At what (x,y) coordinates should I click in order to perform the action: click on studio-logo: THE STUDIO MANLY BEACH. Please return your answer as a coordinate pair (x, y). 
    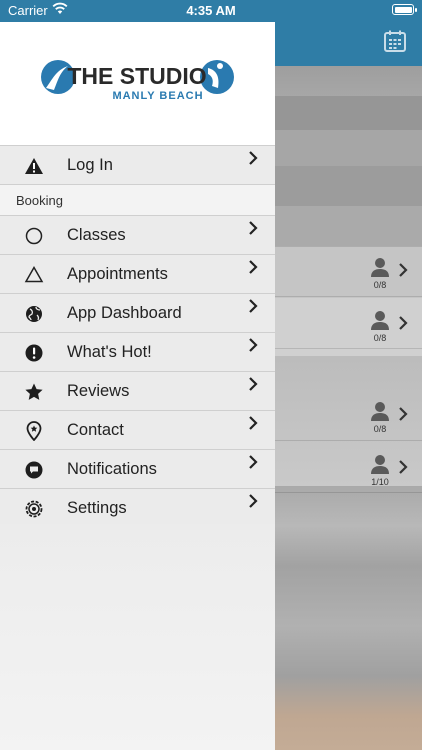
    Looking at the image, I should click on (137, 81).